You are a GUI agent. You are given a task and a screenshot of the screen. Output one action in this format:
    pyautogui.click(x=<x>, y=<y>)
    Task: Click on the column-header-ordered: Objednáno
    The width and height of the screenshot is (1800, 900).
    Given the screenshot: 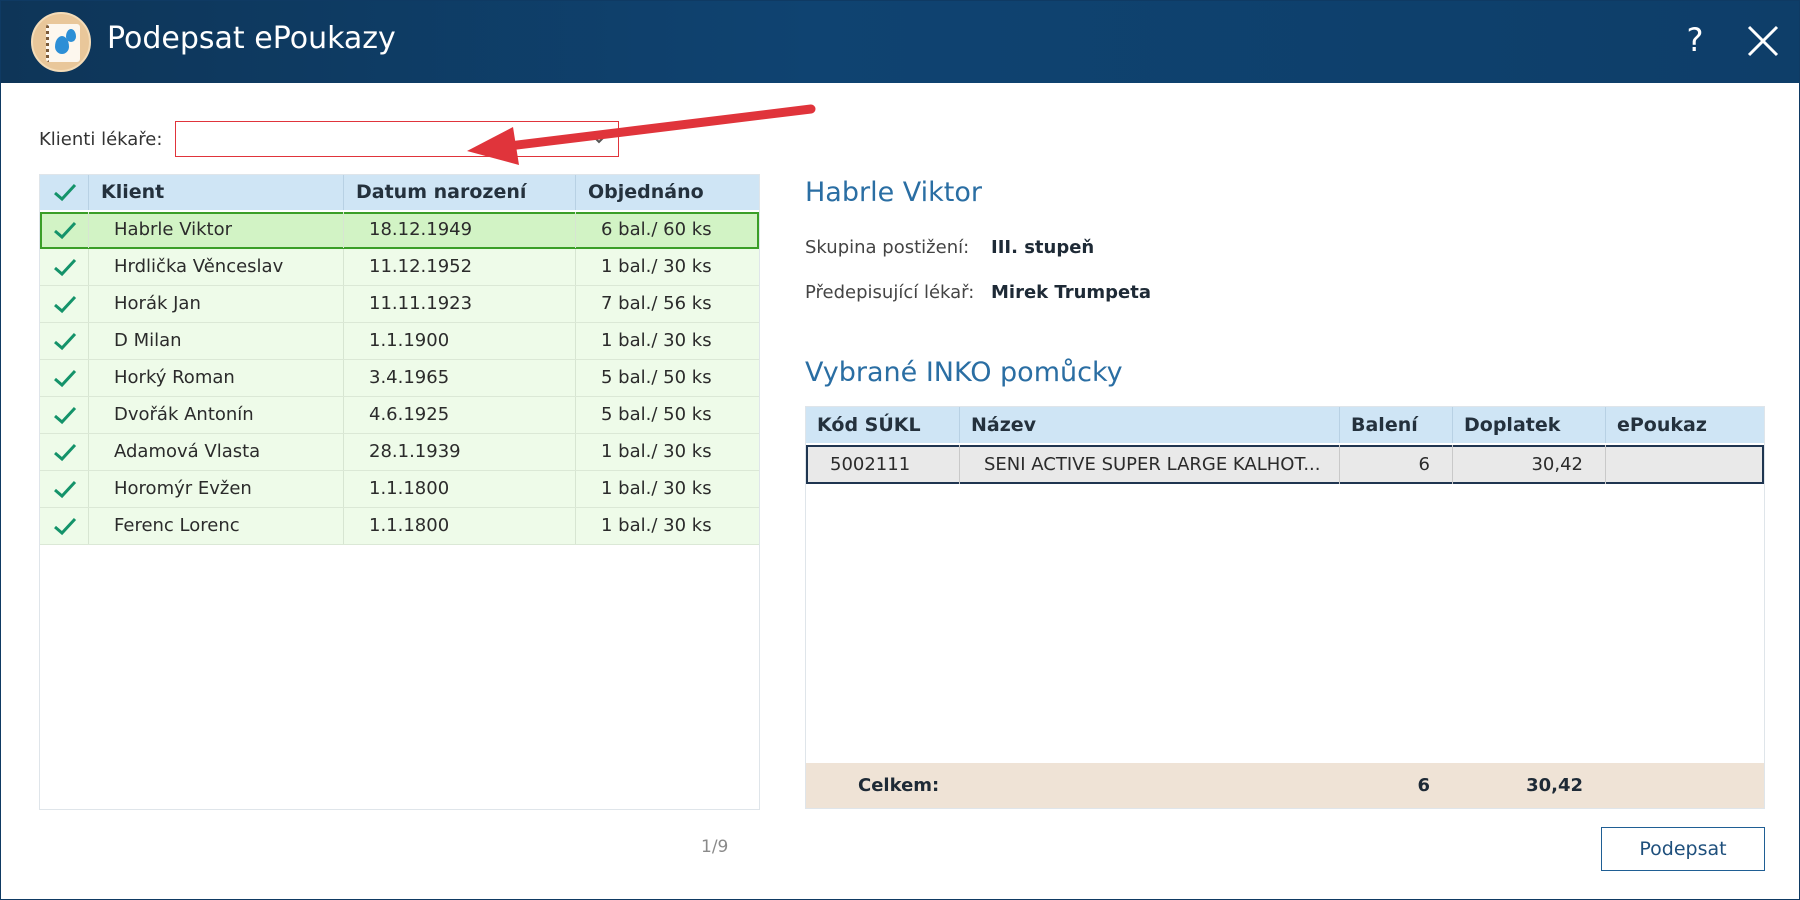 What is the action you would take?
    pyautogui.click(x=667, y=192)
    